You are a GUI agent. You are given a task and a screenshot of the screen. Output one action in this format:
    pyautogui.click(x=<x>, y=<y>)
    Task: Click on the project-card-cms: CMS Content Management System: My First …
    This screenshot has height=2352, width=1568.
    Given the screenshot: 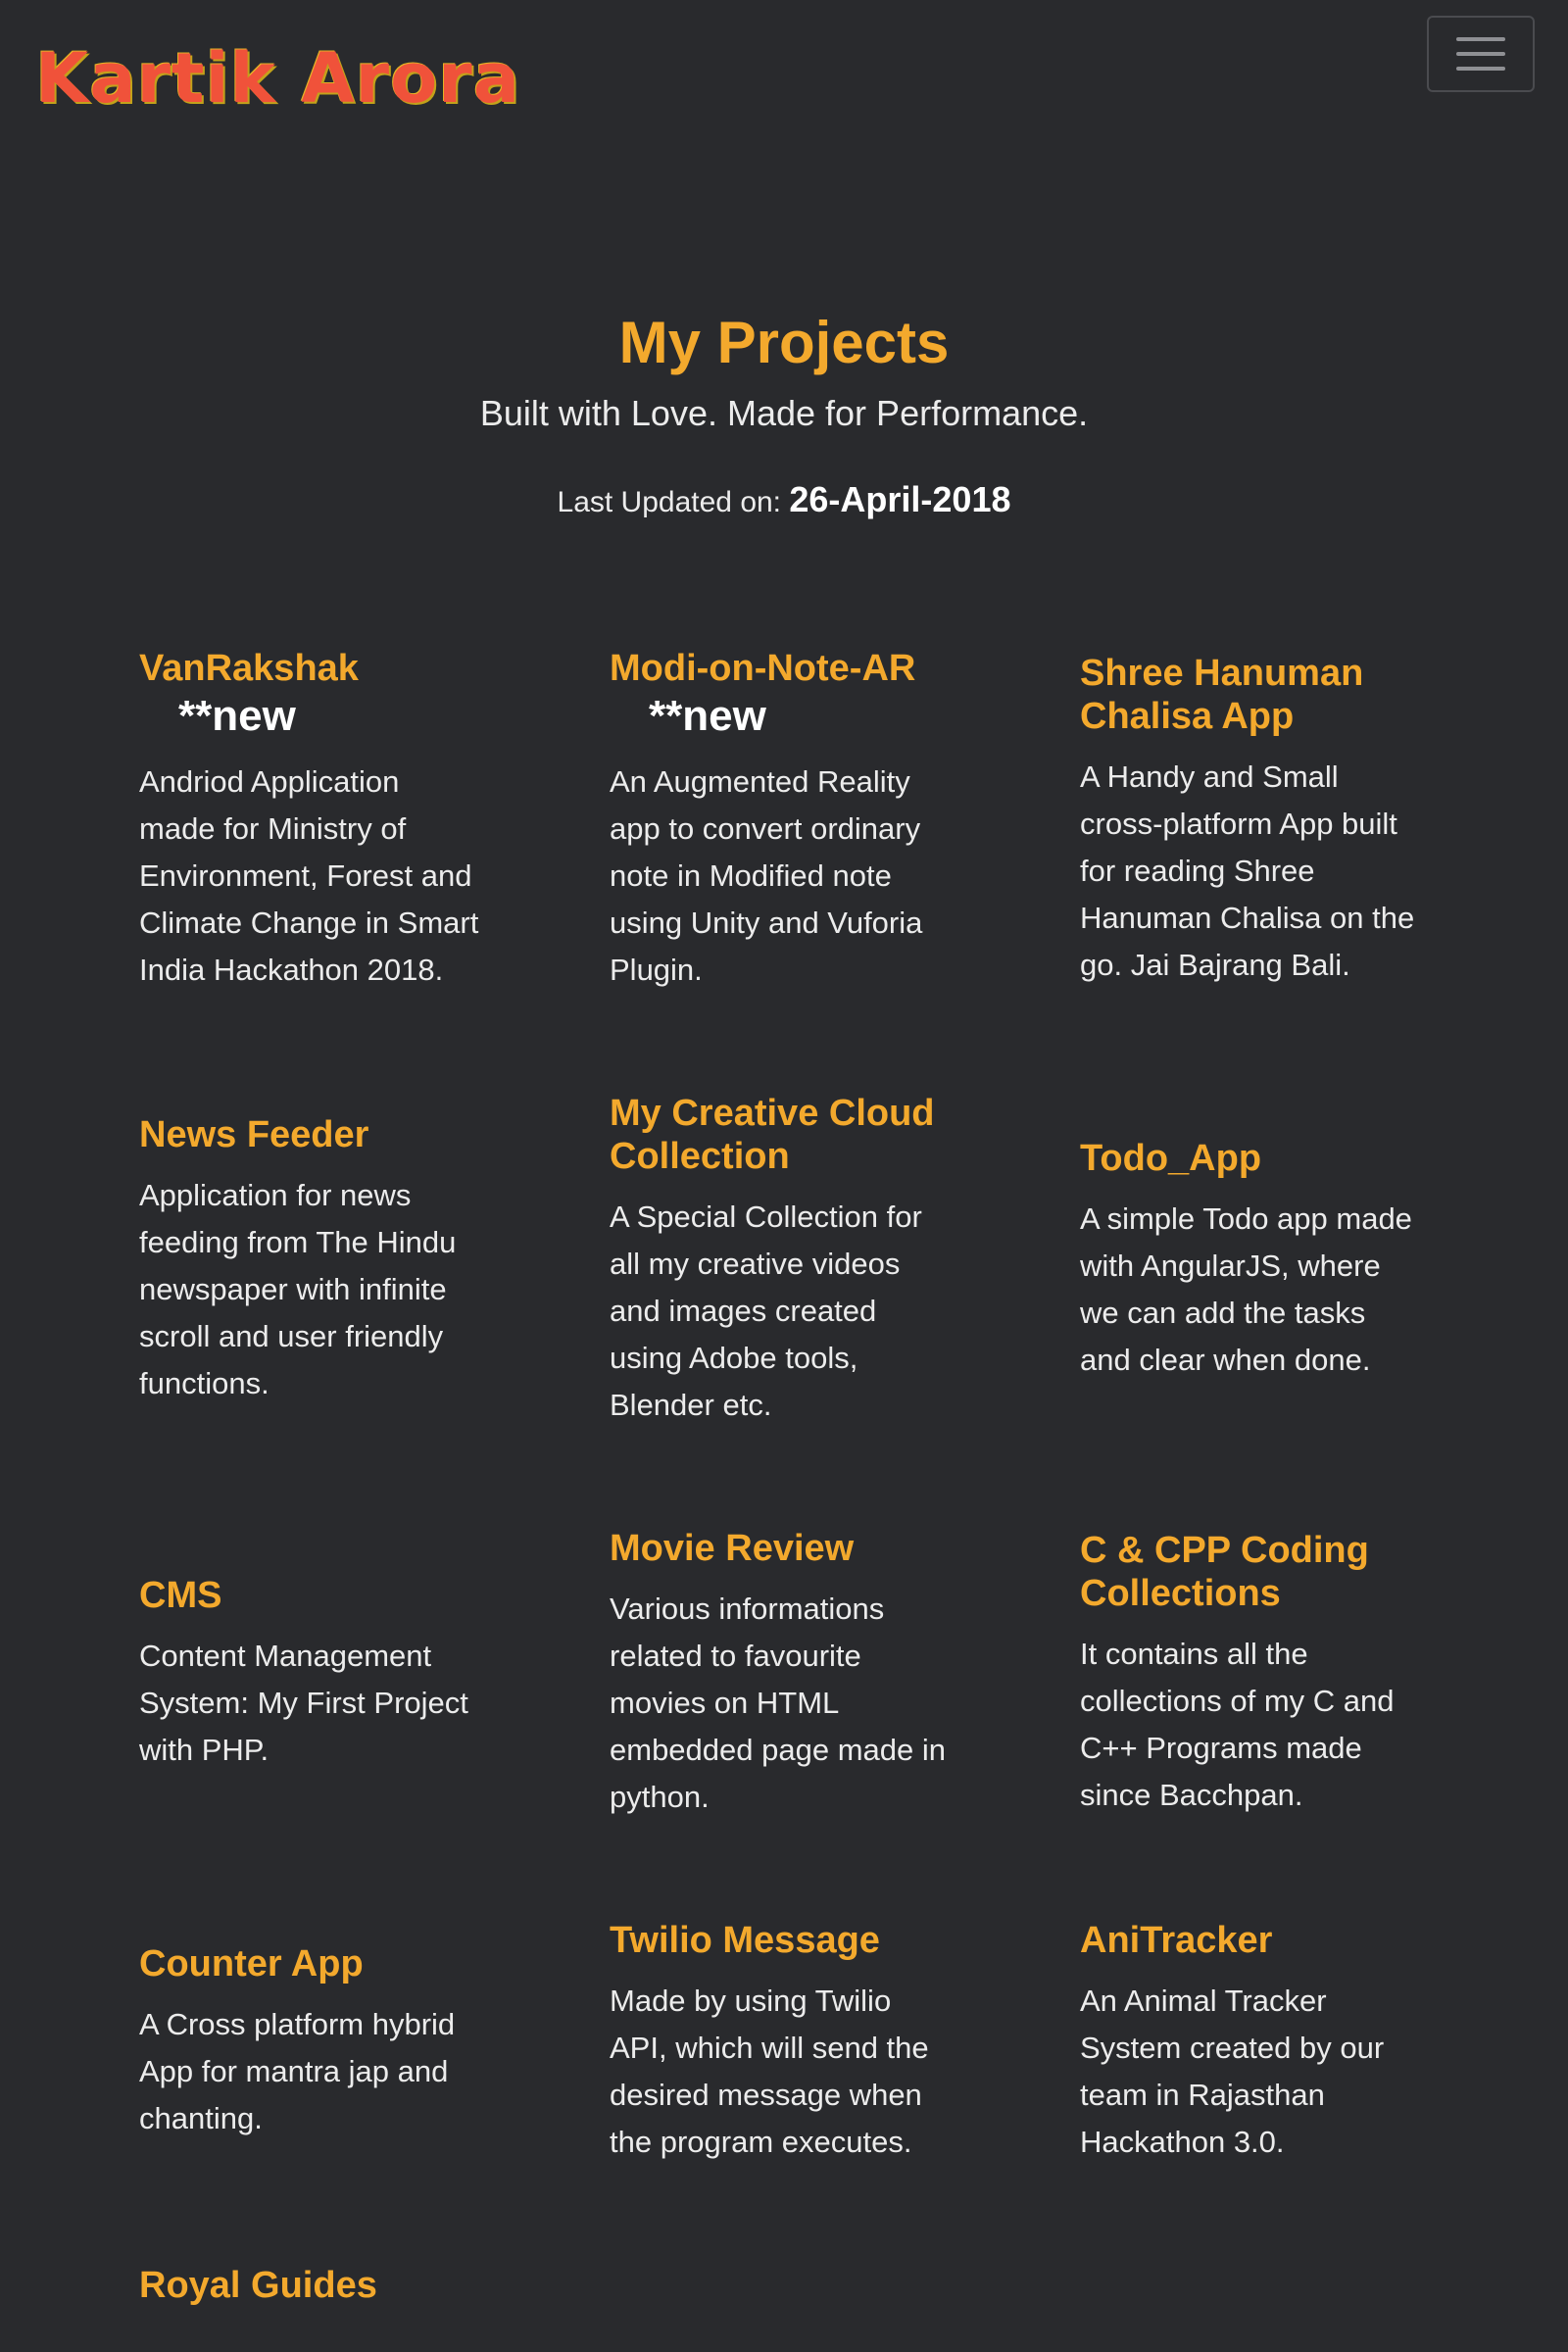 What is the action you would take?
    pyautogui.click(x=310, y=1674)
    